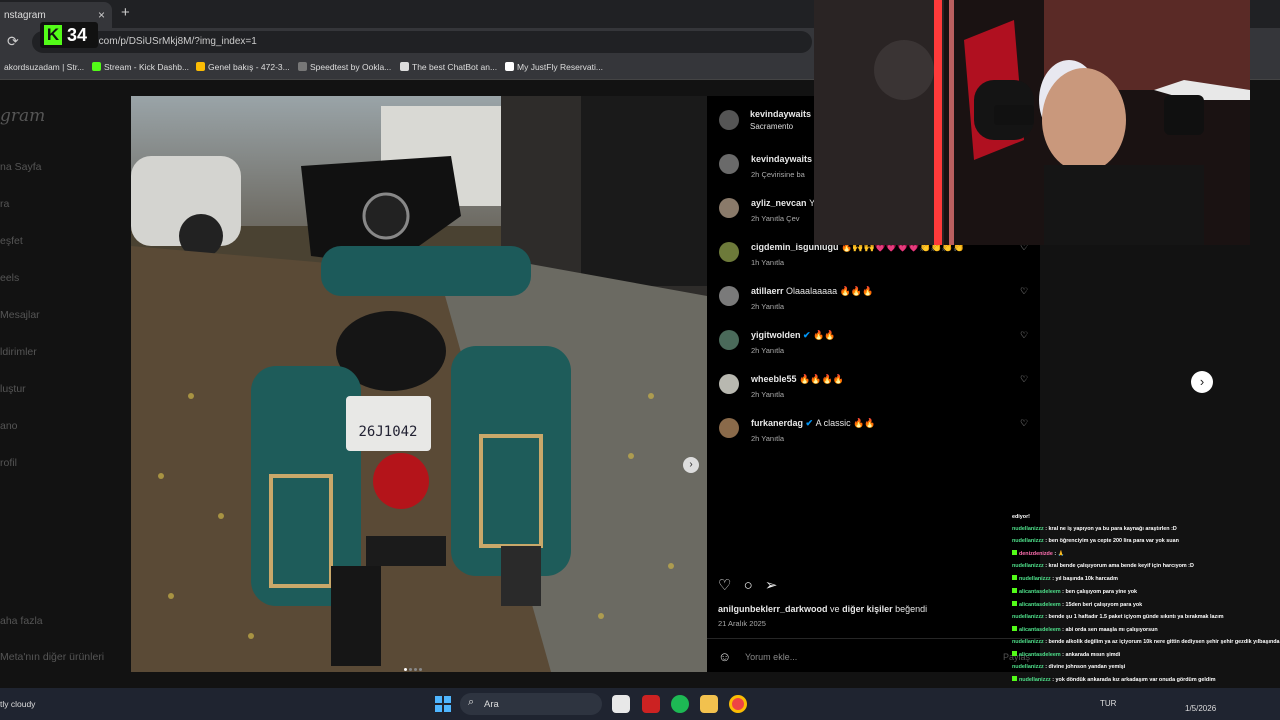  Describe the element at coordinates (1032, 122) in the screenshot. I see `webcam-overlay` at that location.